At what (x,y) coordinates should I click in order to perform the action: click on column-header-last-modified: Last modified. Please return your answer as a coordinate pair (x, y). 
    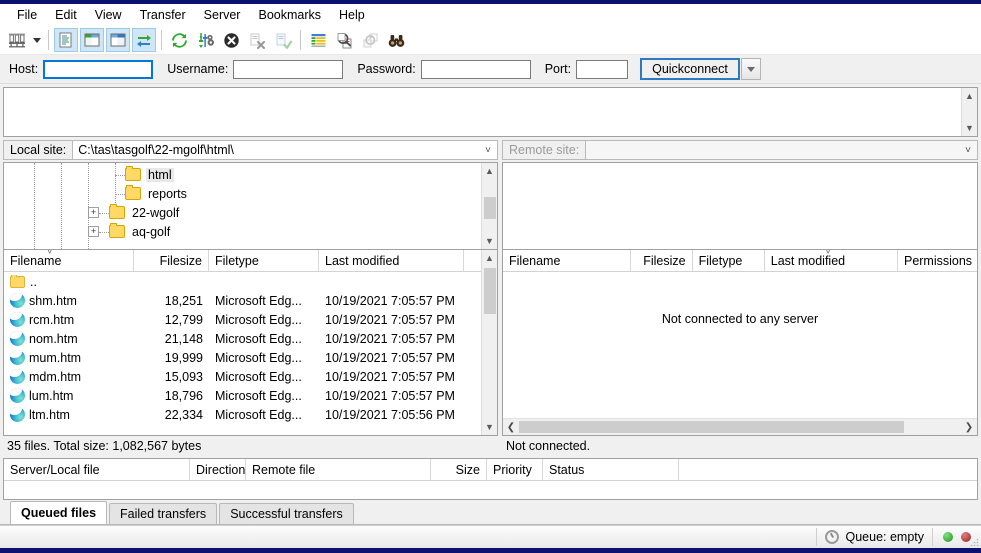
    Looking at the image, I should click on (391, 260).